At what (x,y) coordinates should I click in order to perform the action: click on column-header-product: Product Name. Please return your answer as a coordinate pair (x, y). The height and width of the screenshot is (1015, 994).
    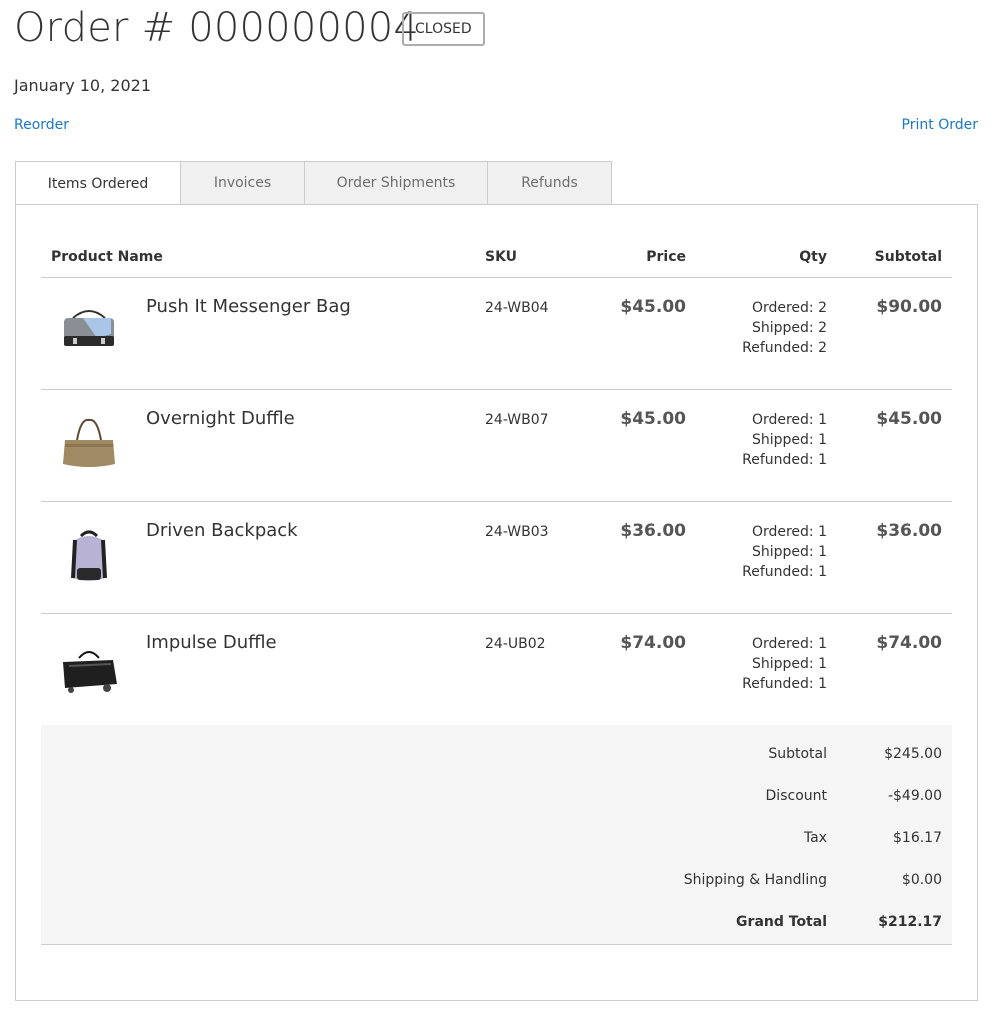
    Looking at the image, I should click on (107, 257).